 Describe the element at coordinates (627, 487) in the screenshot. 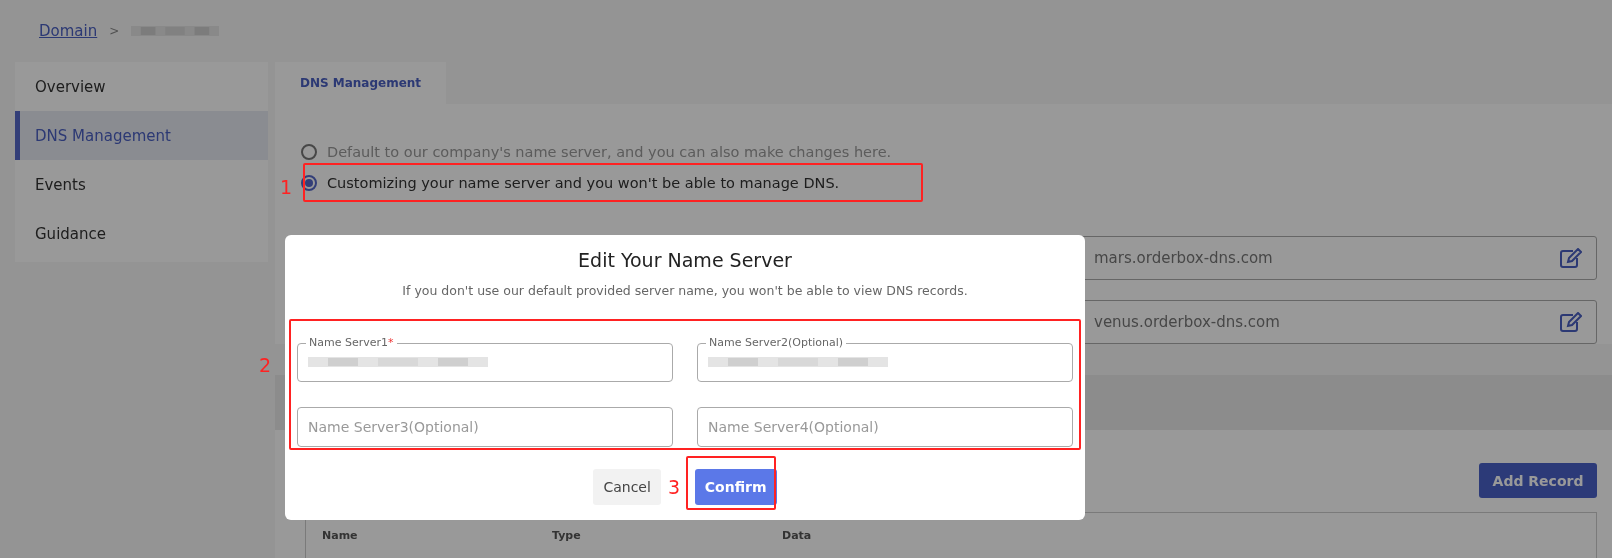

I see `cancel-button: Cancel` at that location.